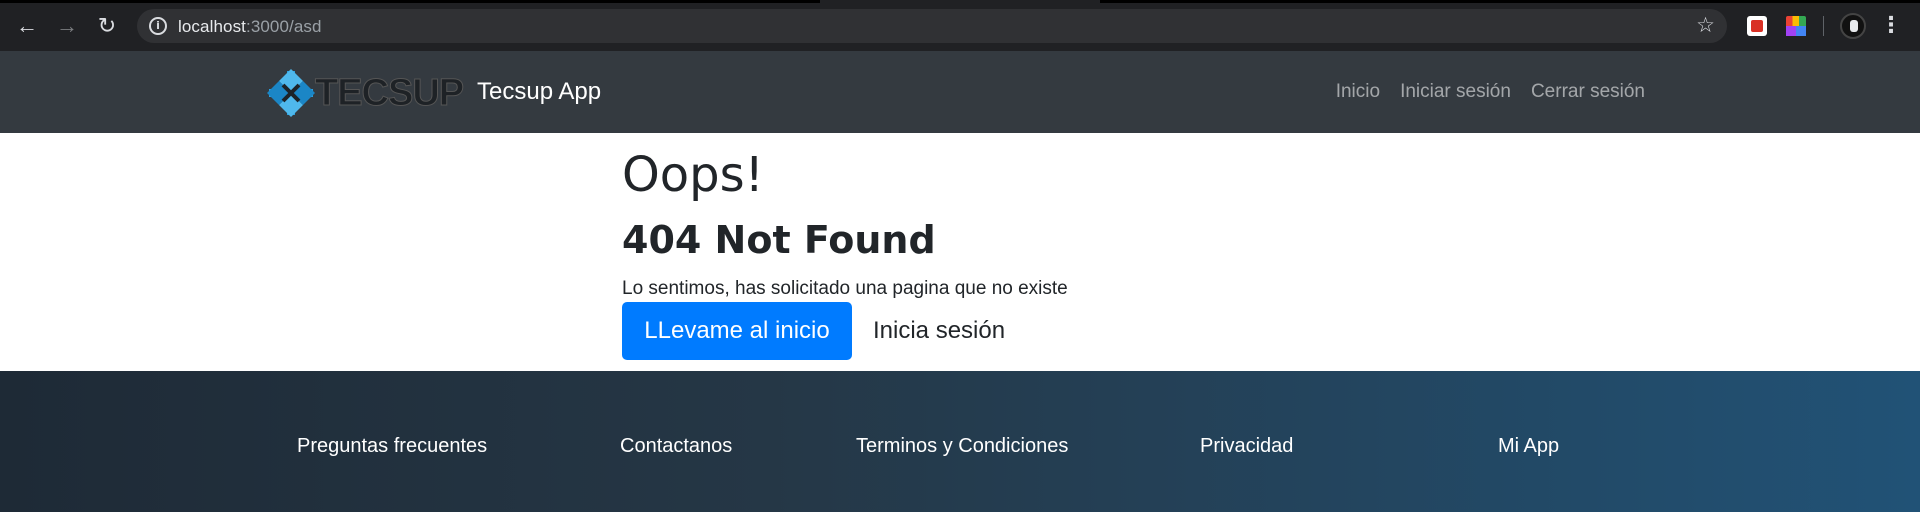 This screenshot has width=1920, height=512. Describe the element at coordinates (392, 446) in the screenshot. I see `footer-link-faq: Preguntas frecuentes` at that location.